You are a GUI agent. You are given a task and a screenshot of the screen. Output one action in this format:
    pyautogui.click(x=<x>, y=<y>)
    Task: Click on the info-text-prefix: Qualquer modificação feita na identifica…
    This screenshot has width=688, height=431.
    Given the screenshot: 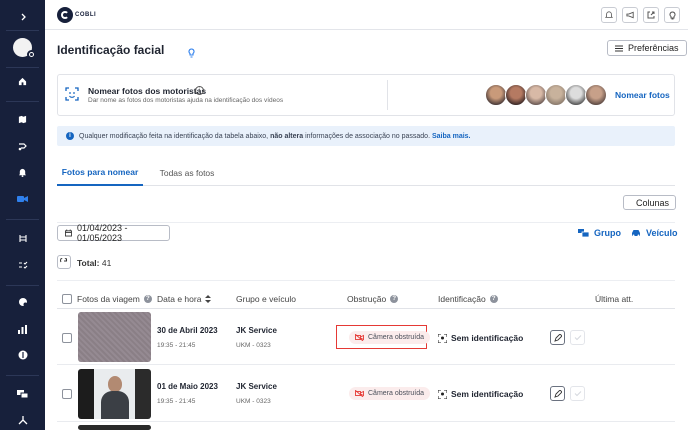 What is the action you would take?
    pyautogui.click(x=175, y=136)
    